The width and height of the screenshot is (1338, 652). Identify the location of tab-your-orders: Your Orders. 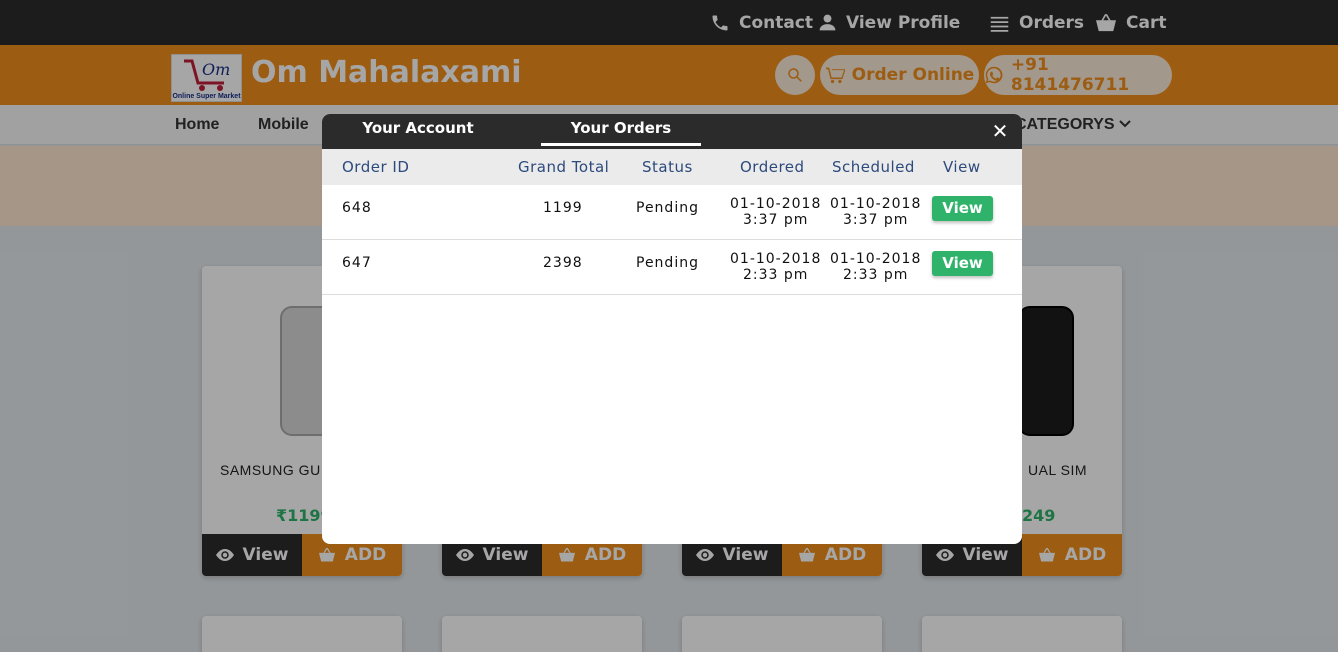
(621, 131).